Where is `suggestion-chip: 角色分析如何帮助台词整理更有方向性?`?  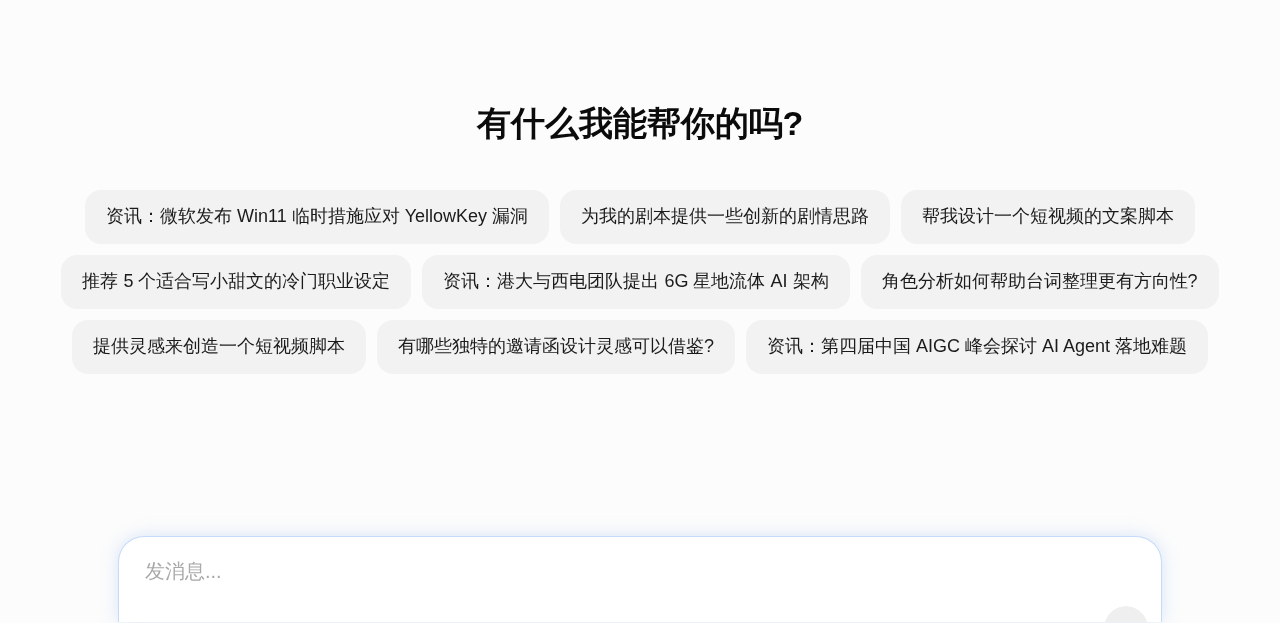
suggestion-chip: 角色分析如何帮助台词整理更有方向性? is located at coordinates (1039, 281).